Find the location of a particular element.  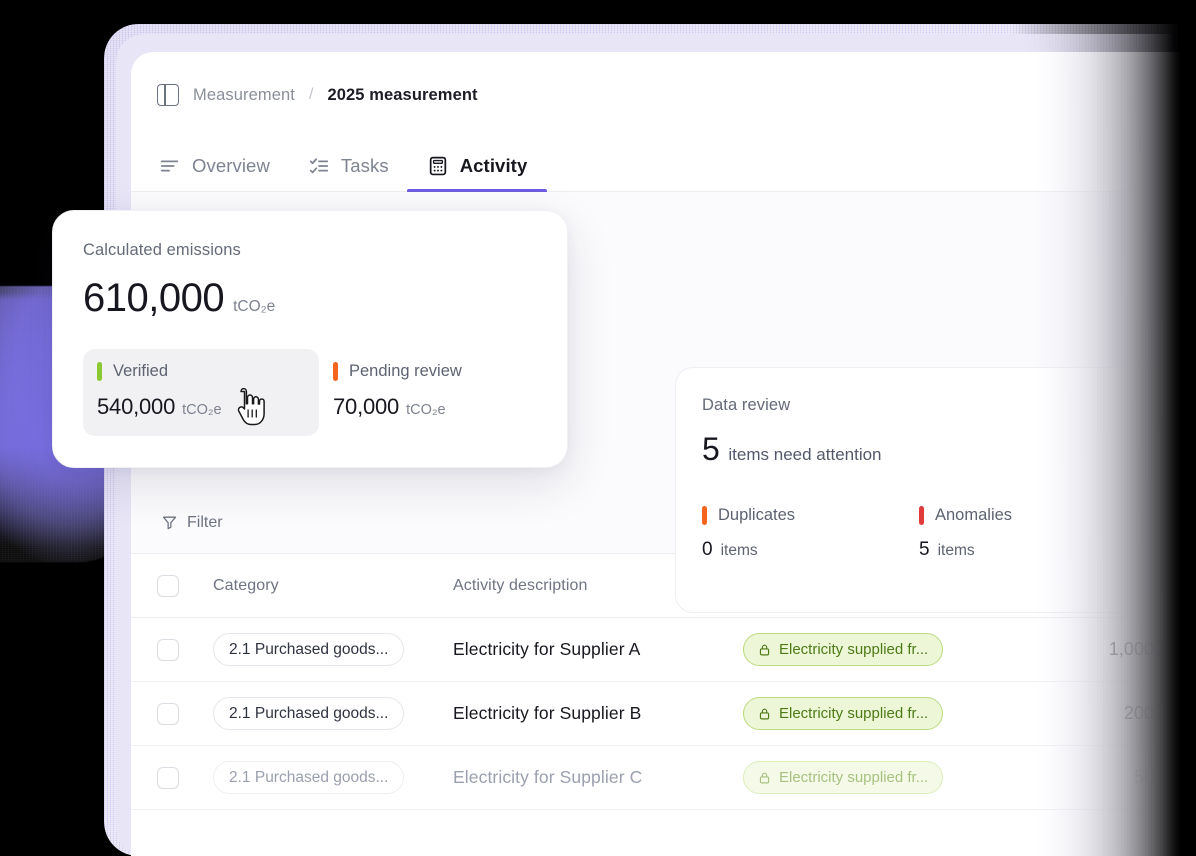

panel-toggle-icon is located at coordinates (168, 95).